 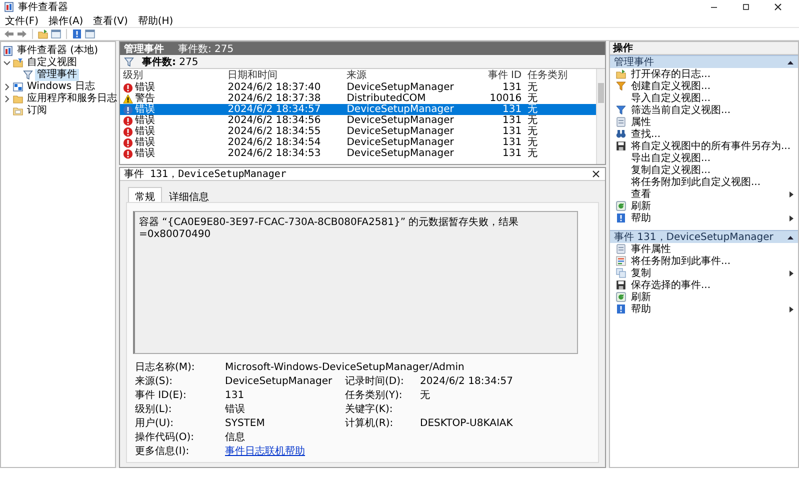 What do you see at coordinates (22, 21) in the screenshot?
I see `menu-item: 文件(F)` at bounding box center [22, 21].